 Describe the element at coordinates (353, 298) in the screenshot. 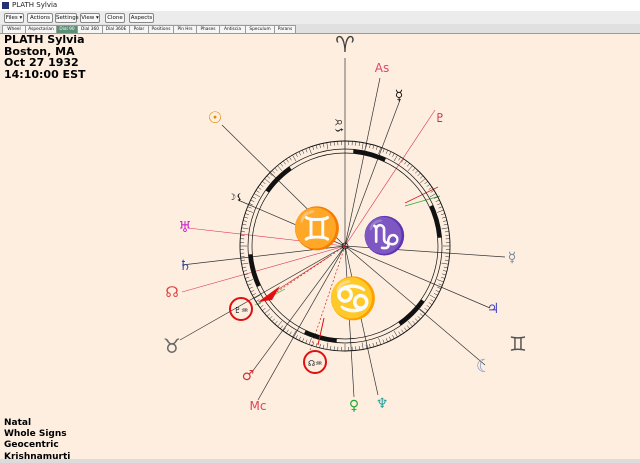

I see `inner-cancer-glyph: ♋` at that location.